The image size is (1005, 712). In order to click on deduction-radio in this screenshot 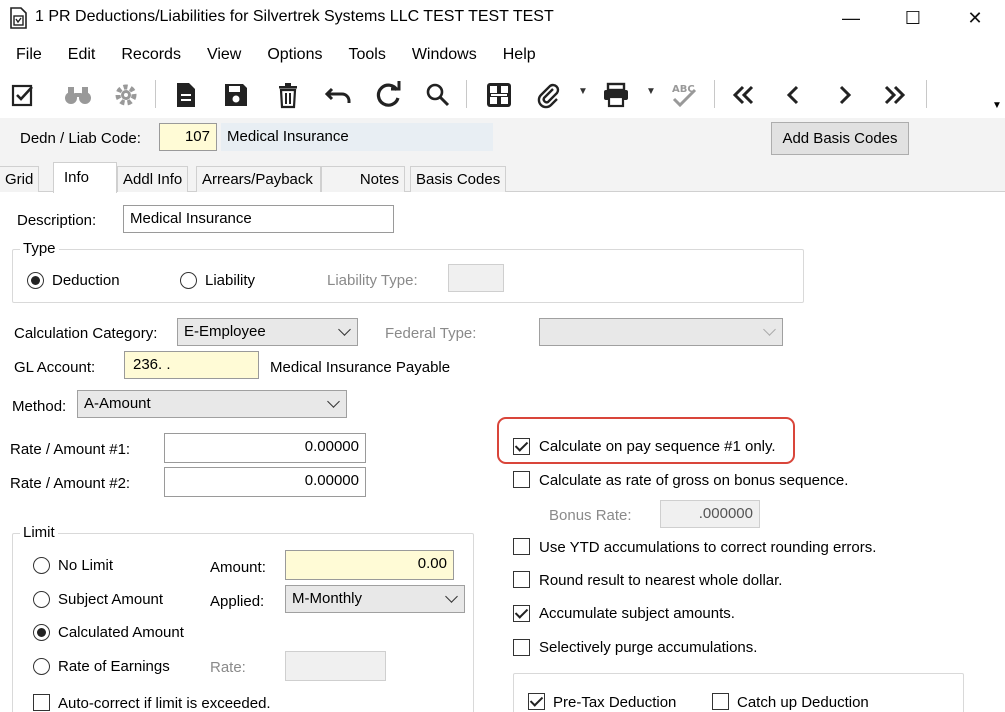, I will do `click(35, 280)`.